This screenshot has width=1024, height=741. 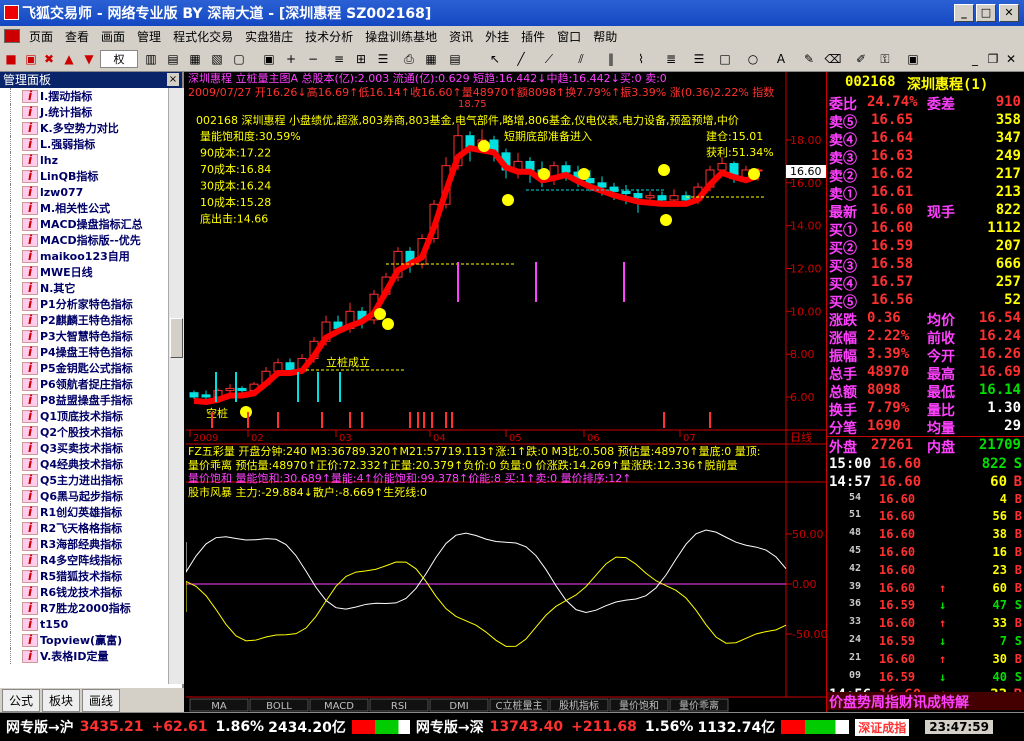 What do you see at coordinates (84, 336) in the screenshot?
I see `formula-folder-item: i P3大智慧特色指标` at bounding box center [84, 336].